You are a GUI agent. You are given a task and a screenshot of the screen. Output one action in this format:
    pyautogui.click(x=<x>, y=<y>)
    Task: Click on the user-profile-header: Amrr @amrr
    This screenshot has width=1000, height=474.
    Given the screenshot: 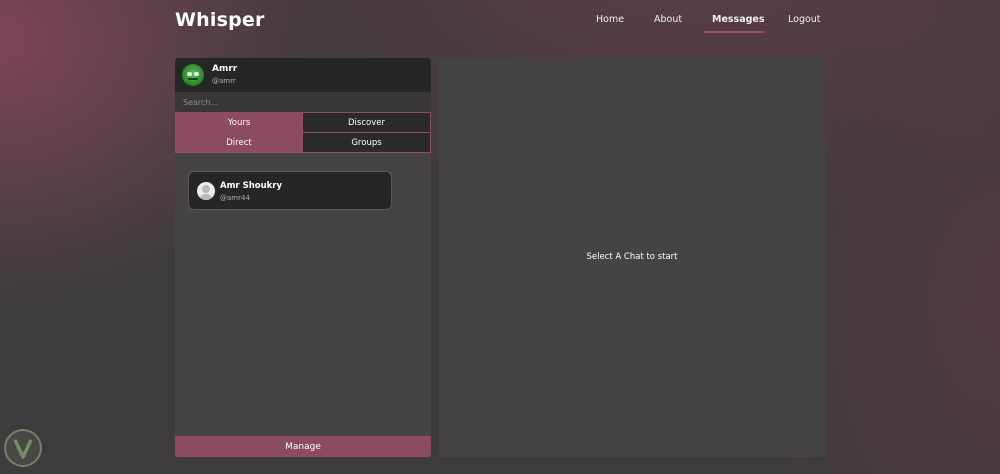 What is the action you would take?
    pyautogui.click(x=303, y=75)
    